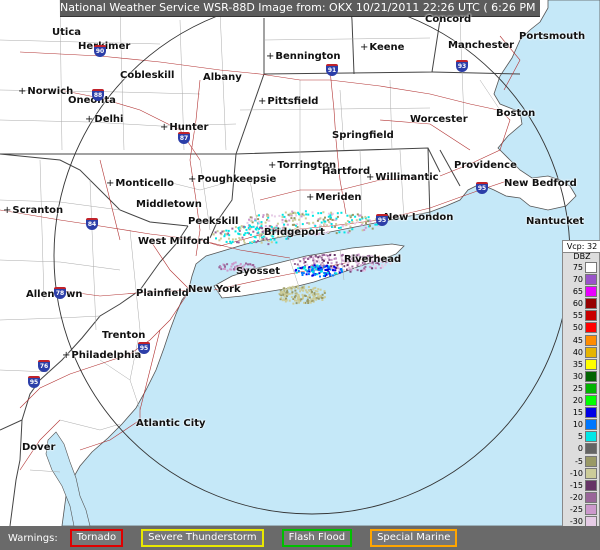 This screenshot has width=600, height=550. I want to click on city-label: Concord, so click(448, 19).